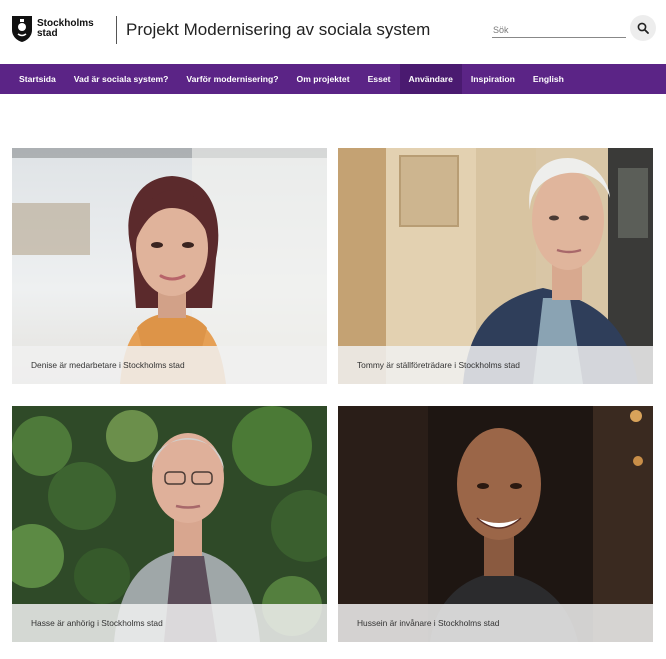  What do you see at coordinates (65, 29) in the screenshot?
I see `logo-text: Stockholms stad` at bounding box center [65, 29].